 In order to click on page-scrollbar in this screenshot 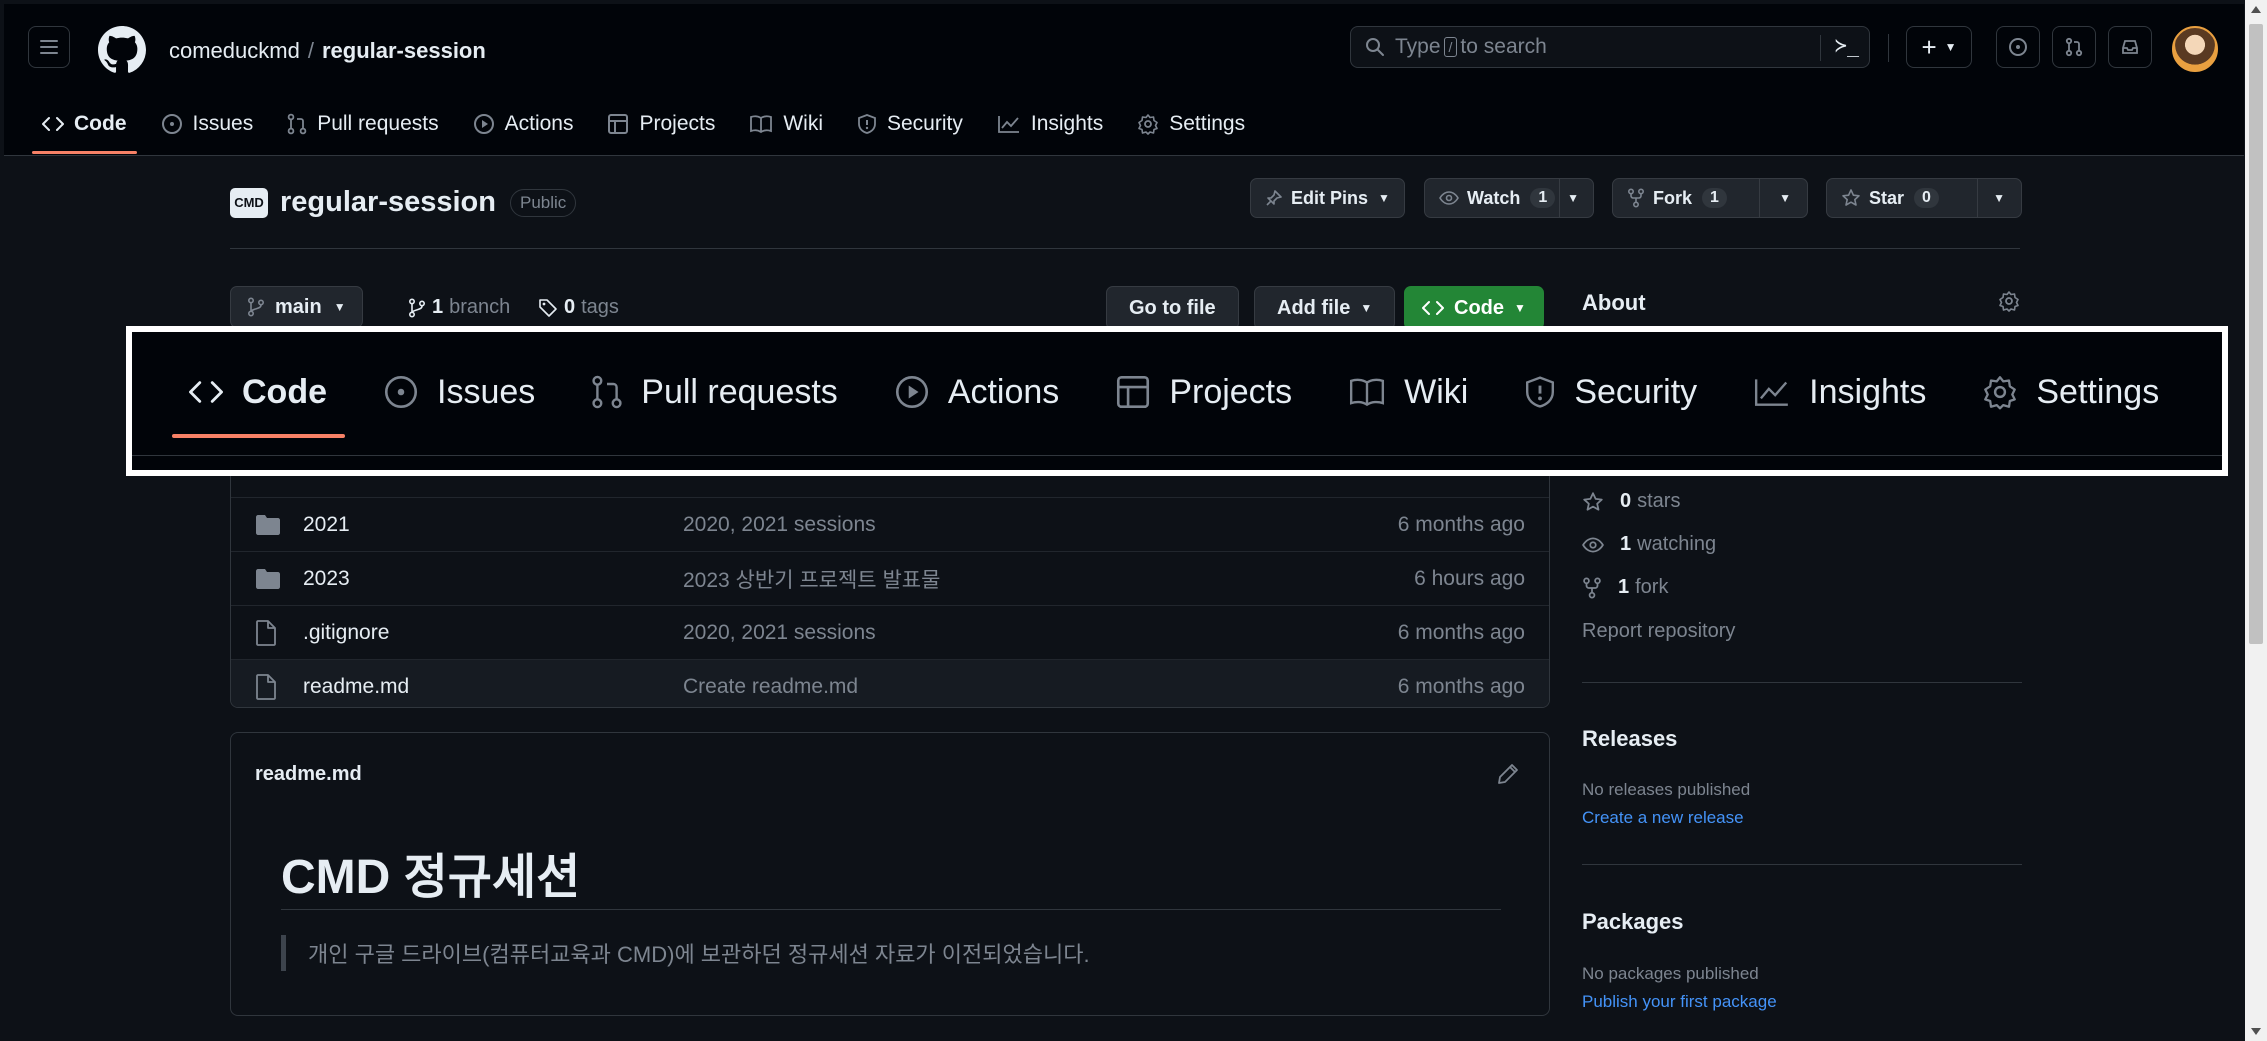, I will do `click(2256, 520)`.